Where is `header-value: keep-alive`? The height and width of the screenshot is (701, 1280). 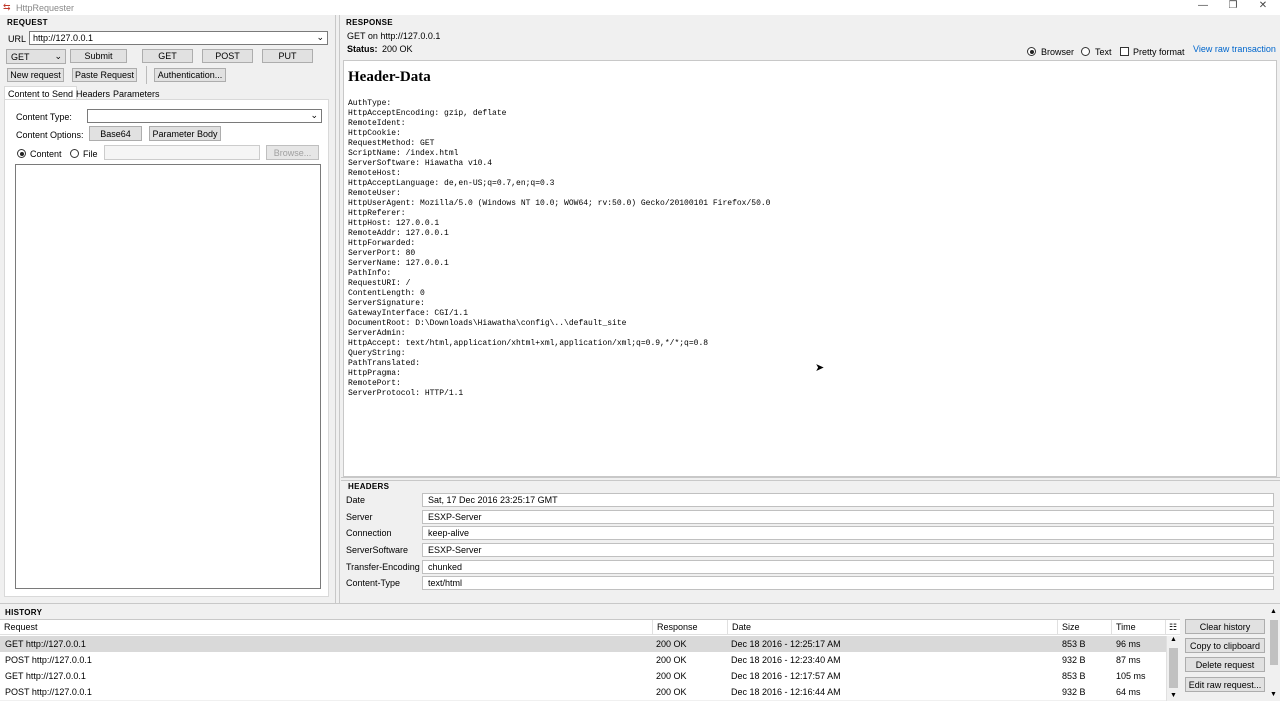
header-value: keep-alive is located at coordinates (848, 533).